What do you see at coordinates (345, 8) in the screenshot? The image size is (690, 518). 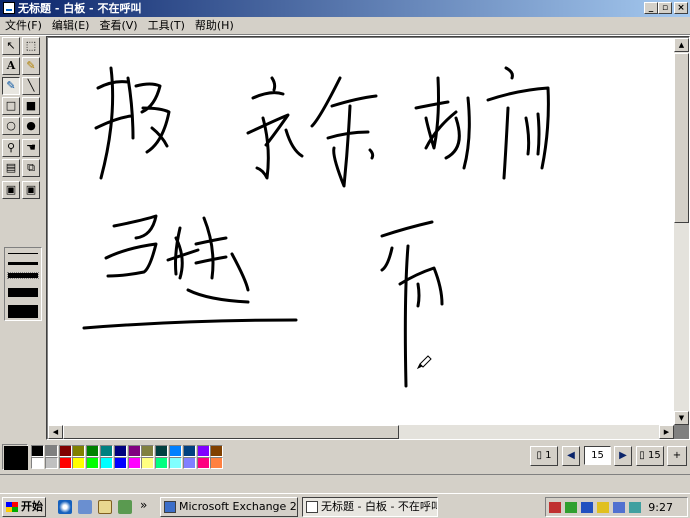 I see `title-bar: 无标题 - 白板 - 不在呼叫 _ ▫ ×` at bounding box center [345, 8].